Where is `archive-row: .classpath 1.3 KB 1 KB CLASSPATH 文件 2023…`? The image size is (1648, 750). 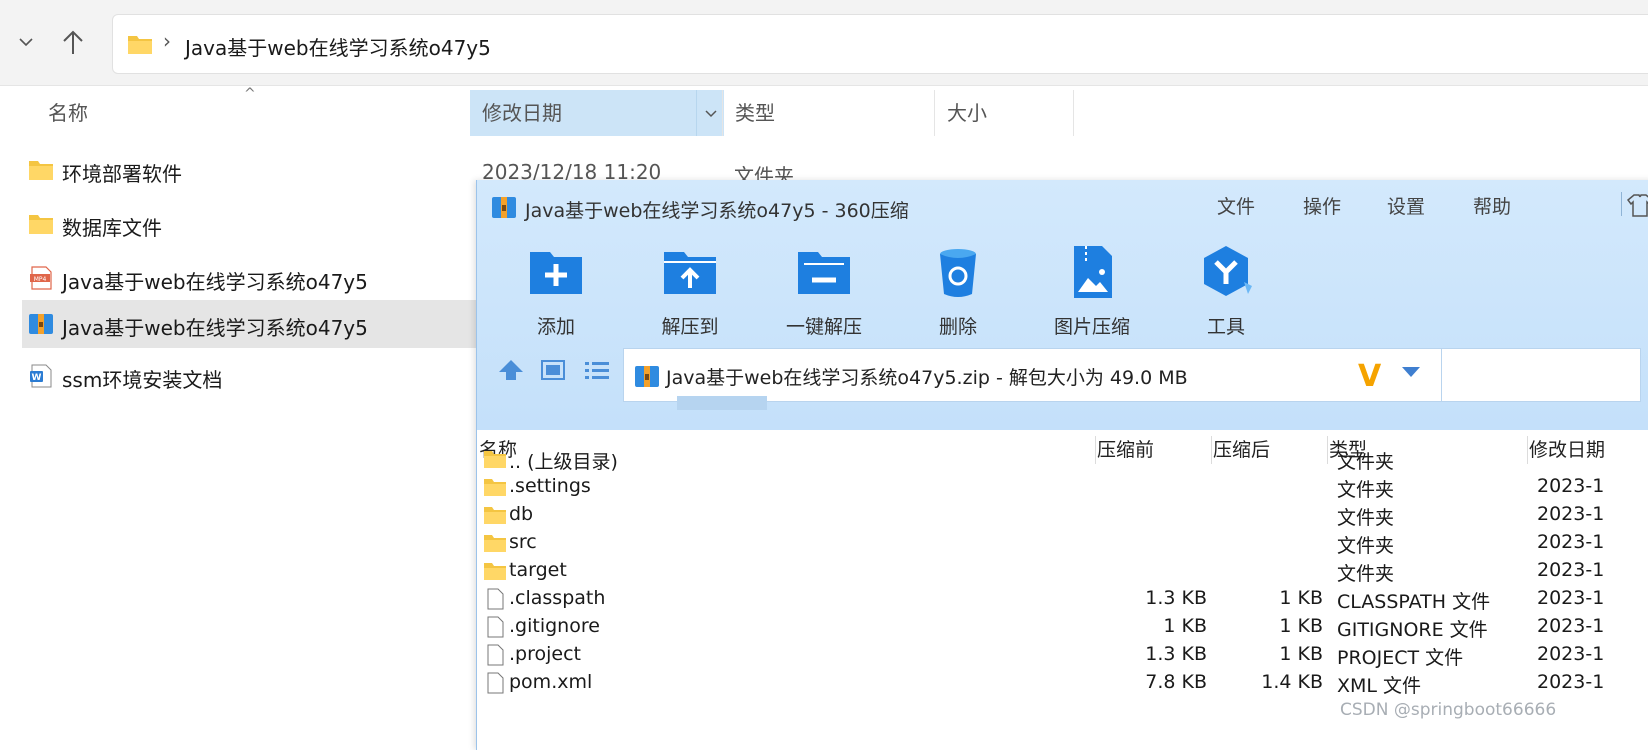 archive-row: .classpath 1.3 KB 1 KB CLASSPATH 文件 2023… is located at coordinates (1062, 600).